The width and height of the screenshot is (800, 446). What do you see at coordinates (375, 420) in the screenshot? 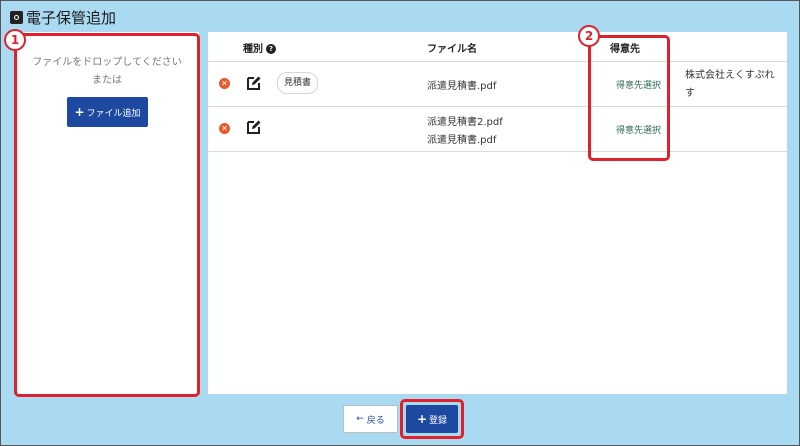
I see `back-label: 戻る` at bounding box center [375, 420].